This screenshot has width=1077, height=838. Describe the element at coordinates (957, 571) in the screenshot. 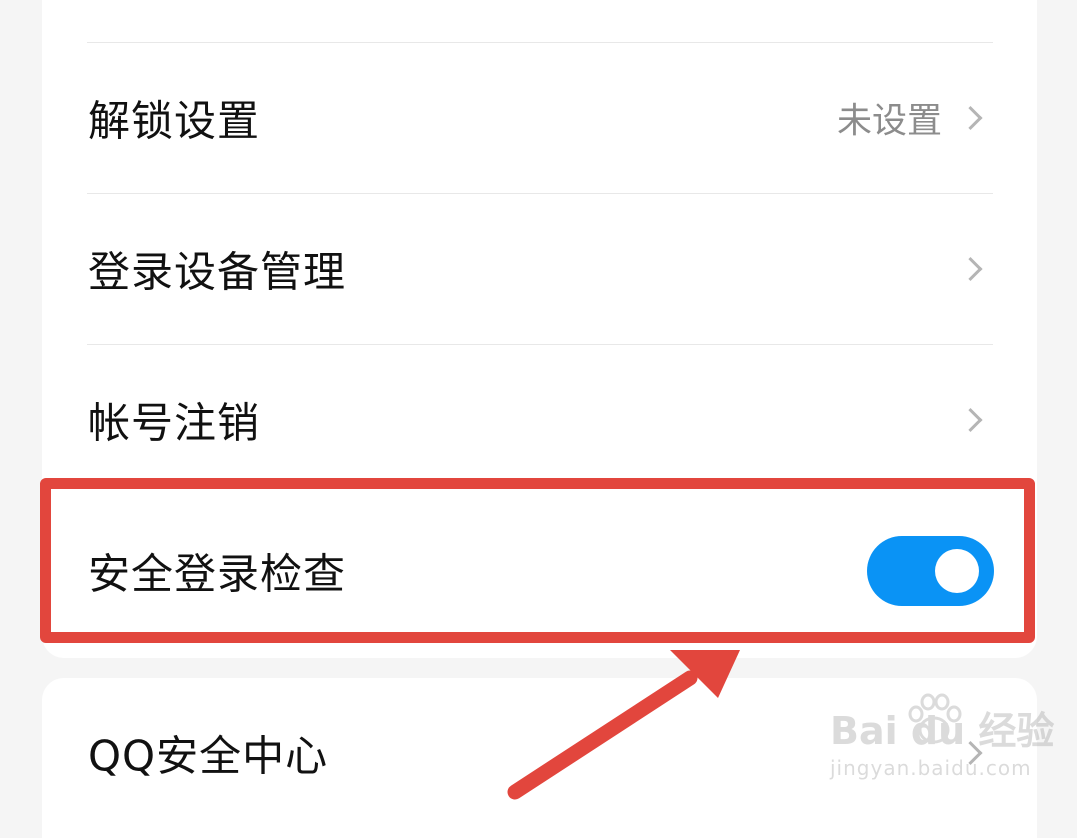

I see `toggle-knob` at that location.